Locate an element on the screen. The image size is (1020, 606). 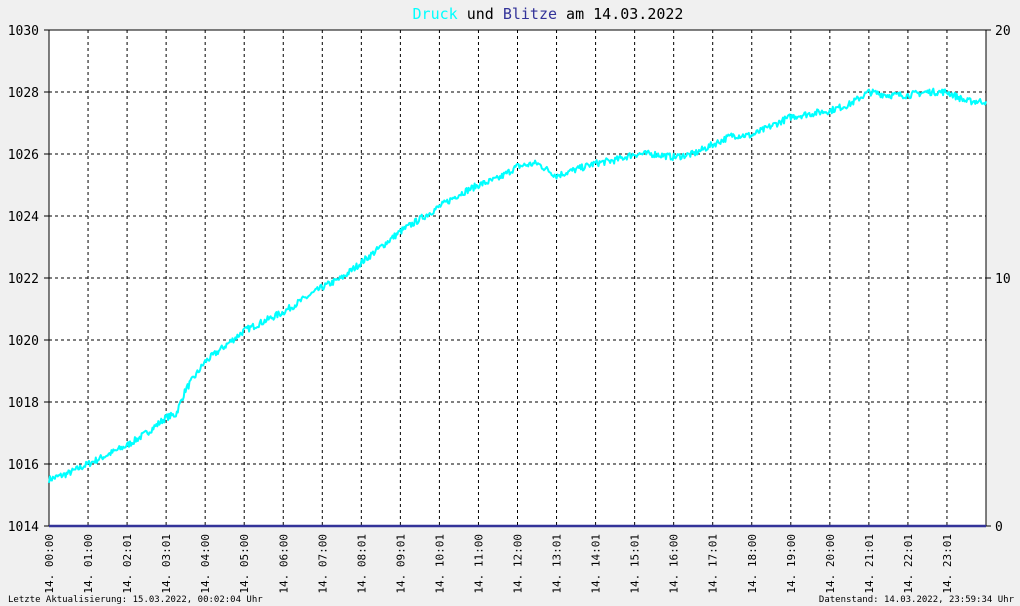
y-axis-right-labels: 0 10 20 is located at coordinates (998, 279).